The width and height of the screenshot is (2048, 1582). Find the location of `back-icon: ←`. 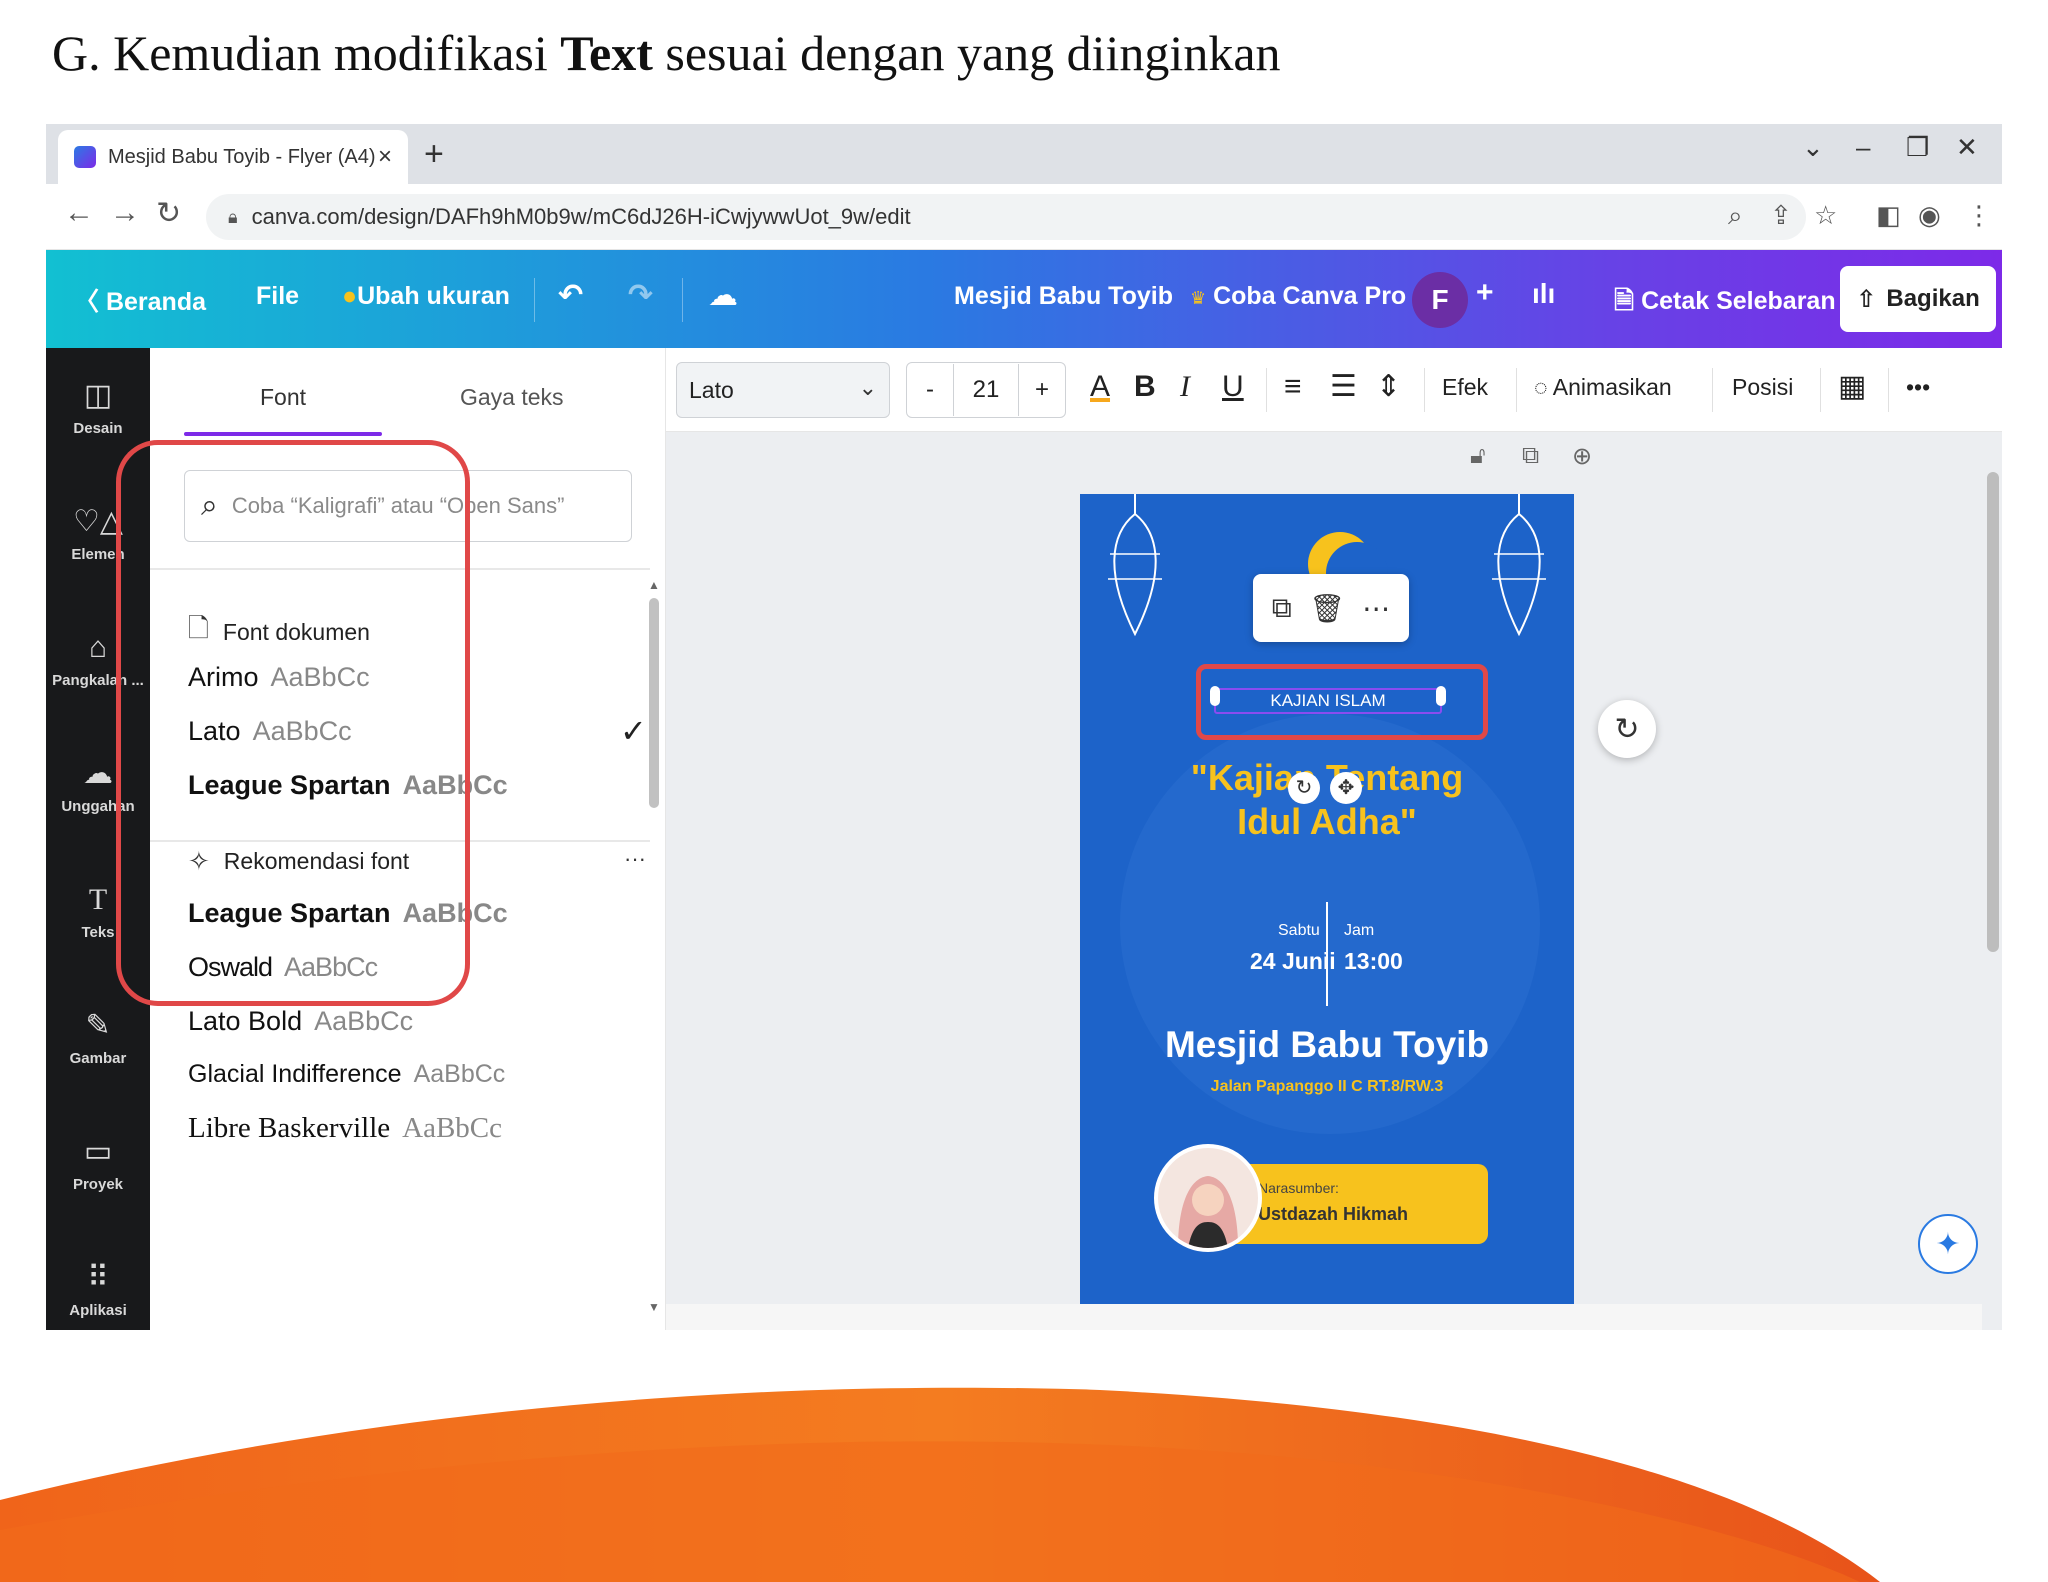

back-icon: ← is located at coordinates (79, 213).